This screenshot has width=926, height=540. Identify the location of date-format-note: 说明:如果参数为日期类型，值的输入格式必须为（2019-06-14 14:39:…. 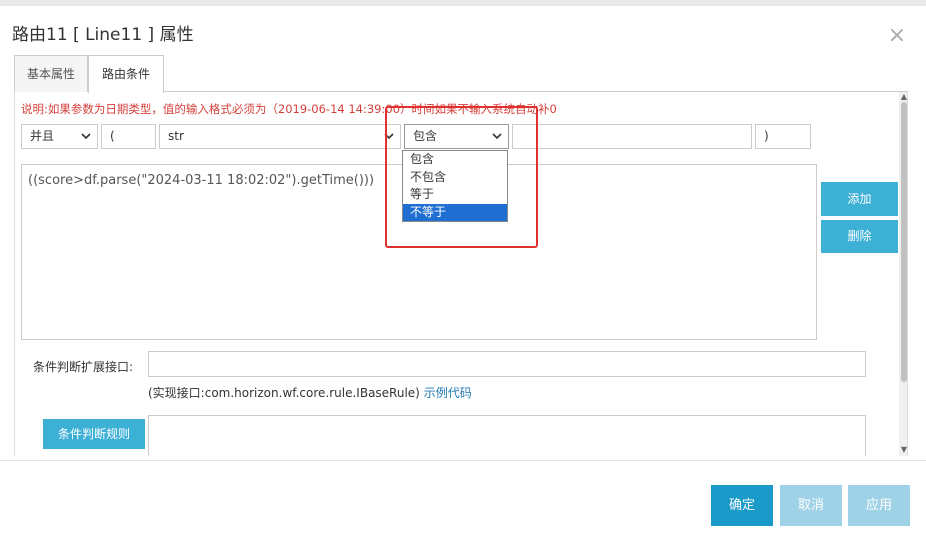
(289, 109).